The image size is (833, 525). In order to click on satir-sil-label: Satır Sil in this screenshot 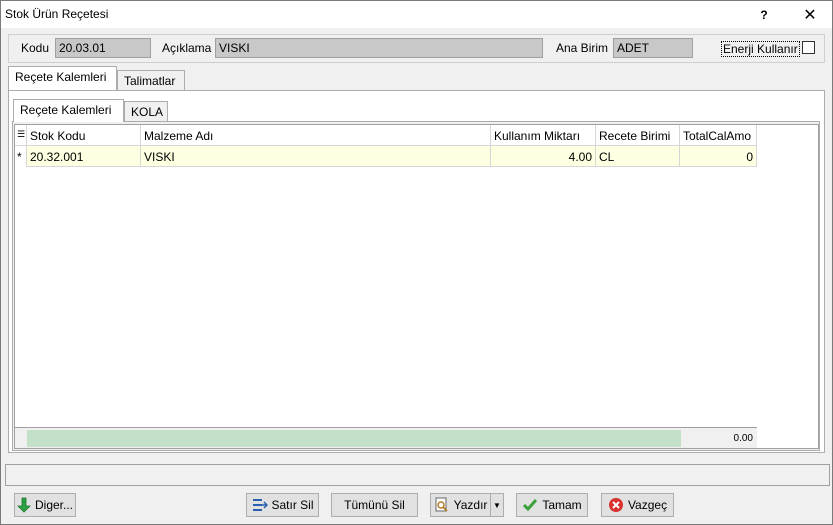, I will do `click(292, 505)`.